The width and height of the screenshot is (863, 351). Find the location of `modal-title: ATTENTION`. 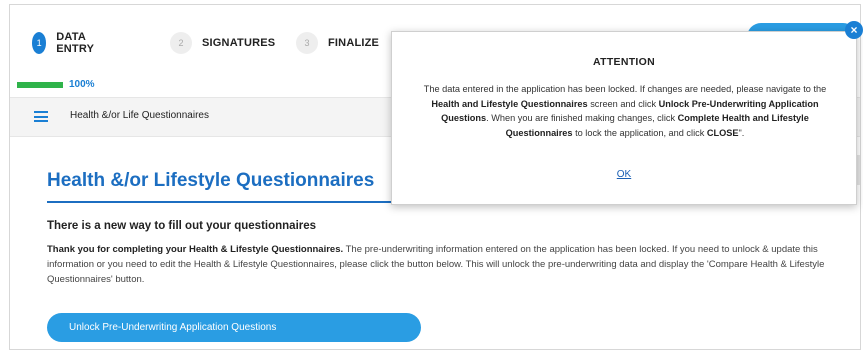

modal-title: ATTENTION is located at coordinates (624, 62).